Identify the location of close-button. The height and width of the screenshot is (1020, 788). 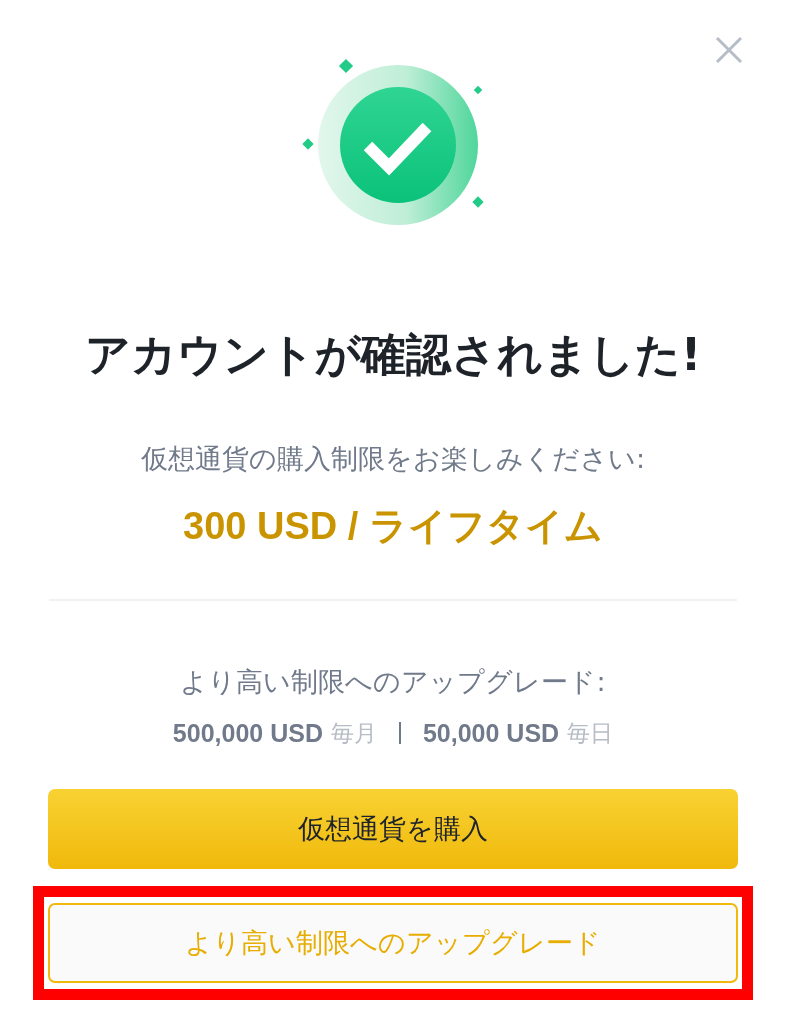
(729, 50).